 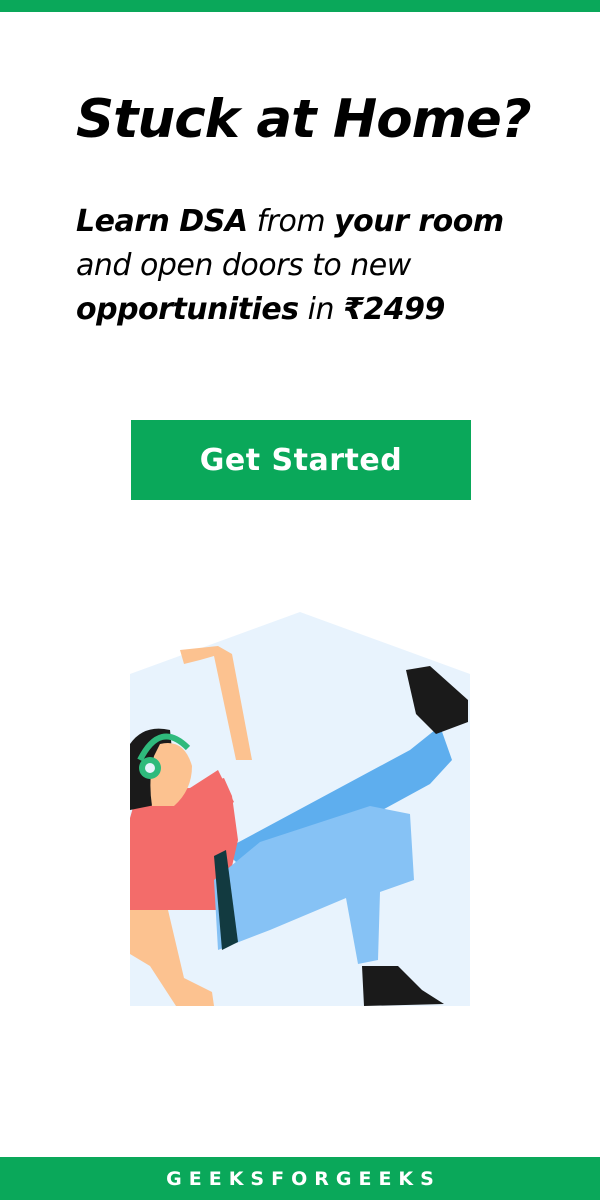 I want to click on tagline-emphasis-room: your room, so click(x=419, y=221).